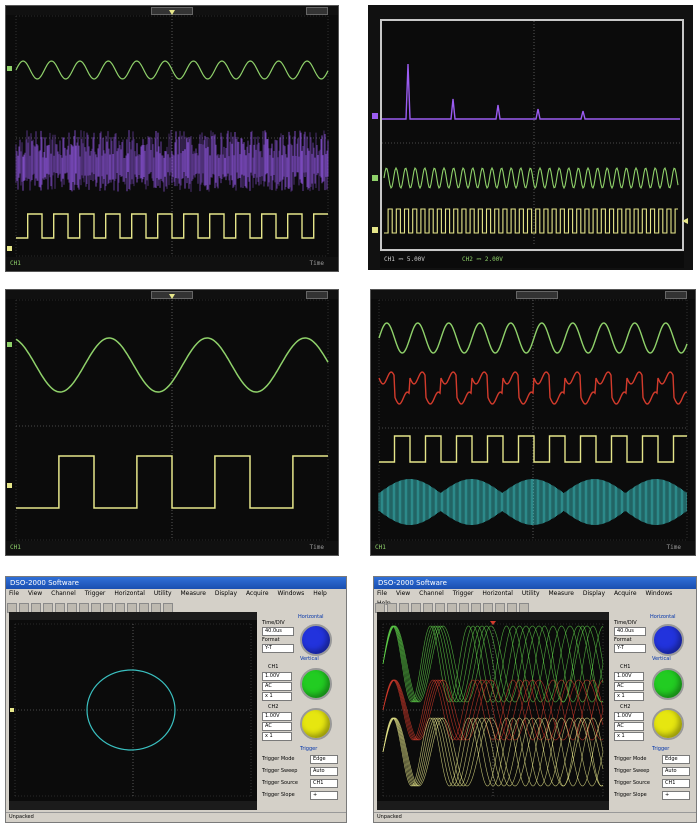 This screenshot has height=828, width=700. Describe the element at coordinates (482, 259) in the screenshot. I see `status-ch2: CH2 ⎓ 2.00V` at that location.